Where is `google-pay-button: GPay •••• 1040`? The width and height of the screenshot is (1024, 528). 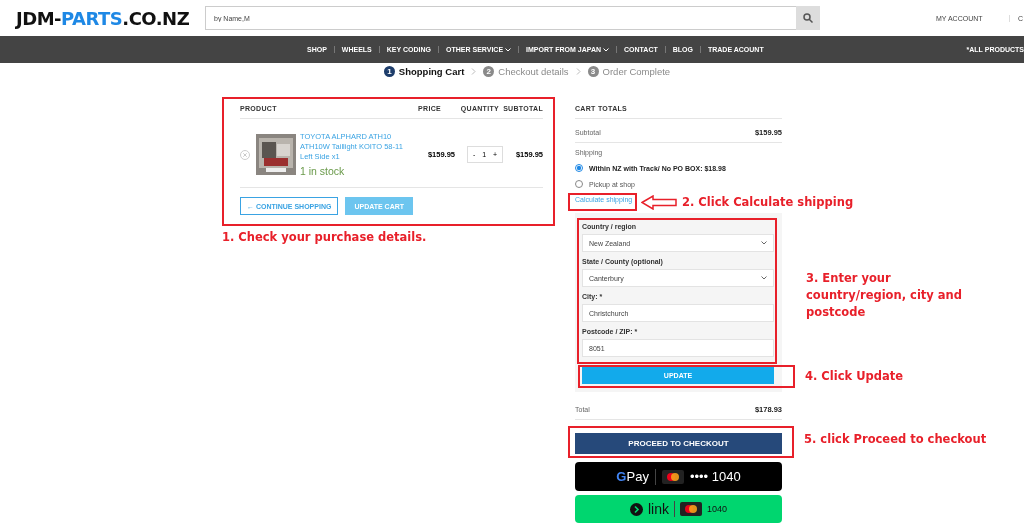
google-pay-button: GPay •••• 1040 is located at coordinates (678, 476).